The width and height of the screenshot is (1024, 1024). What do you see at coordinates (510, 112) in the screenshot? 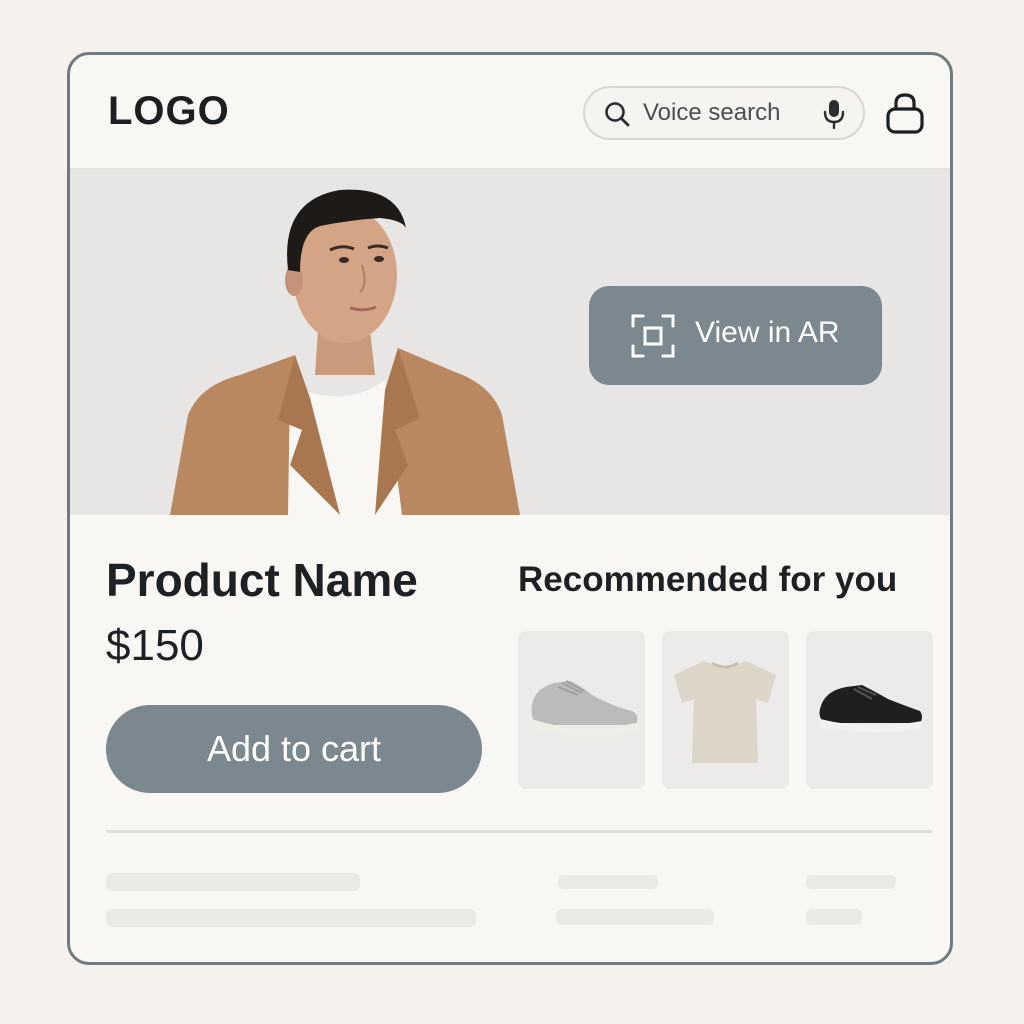
I see `header: LOGO` at bounding box center [510, 112].